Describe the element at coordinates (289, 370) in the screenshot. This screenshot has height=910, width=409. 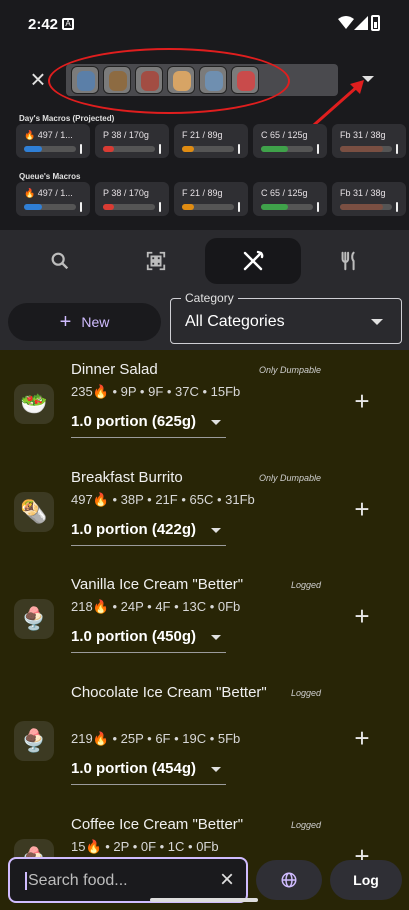
I see `food-status-tag: Only Dumpable` at that location.